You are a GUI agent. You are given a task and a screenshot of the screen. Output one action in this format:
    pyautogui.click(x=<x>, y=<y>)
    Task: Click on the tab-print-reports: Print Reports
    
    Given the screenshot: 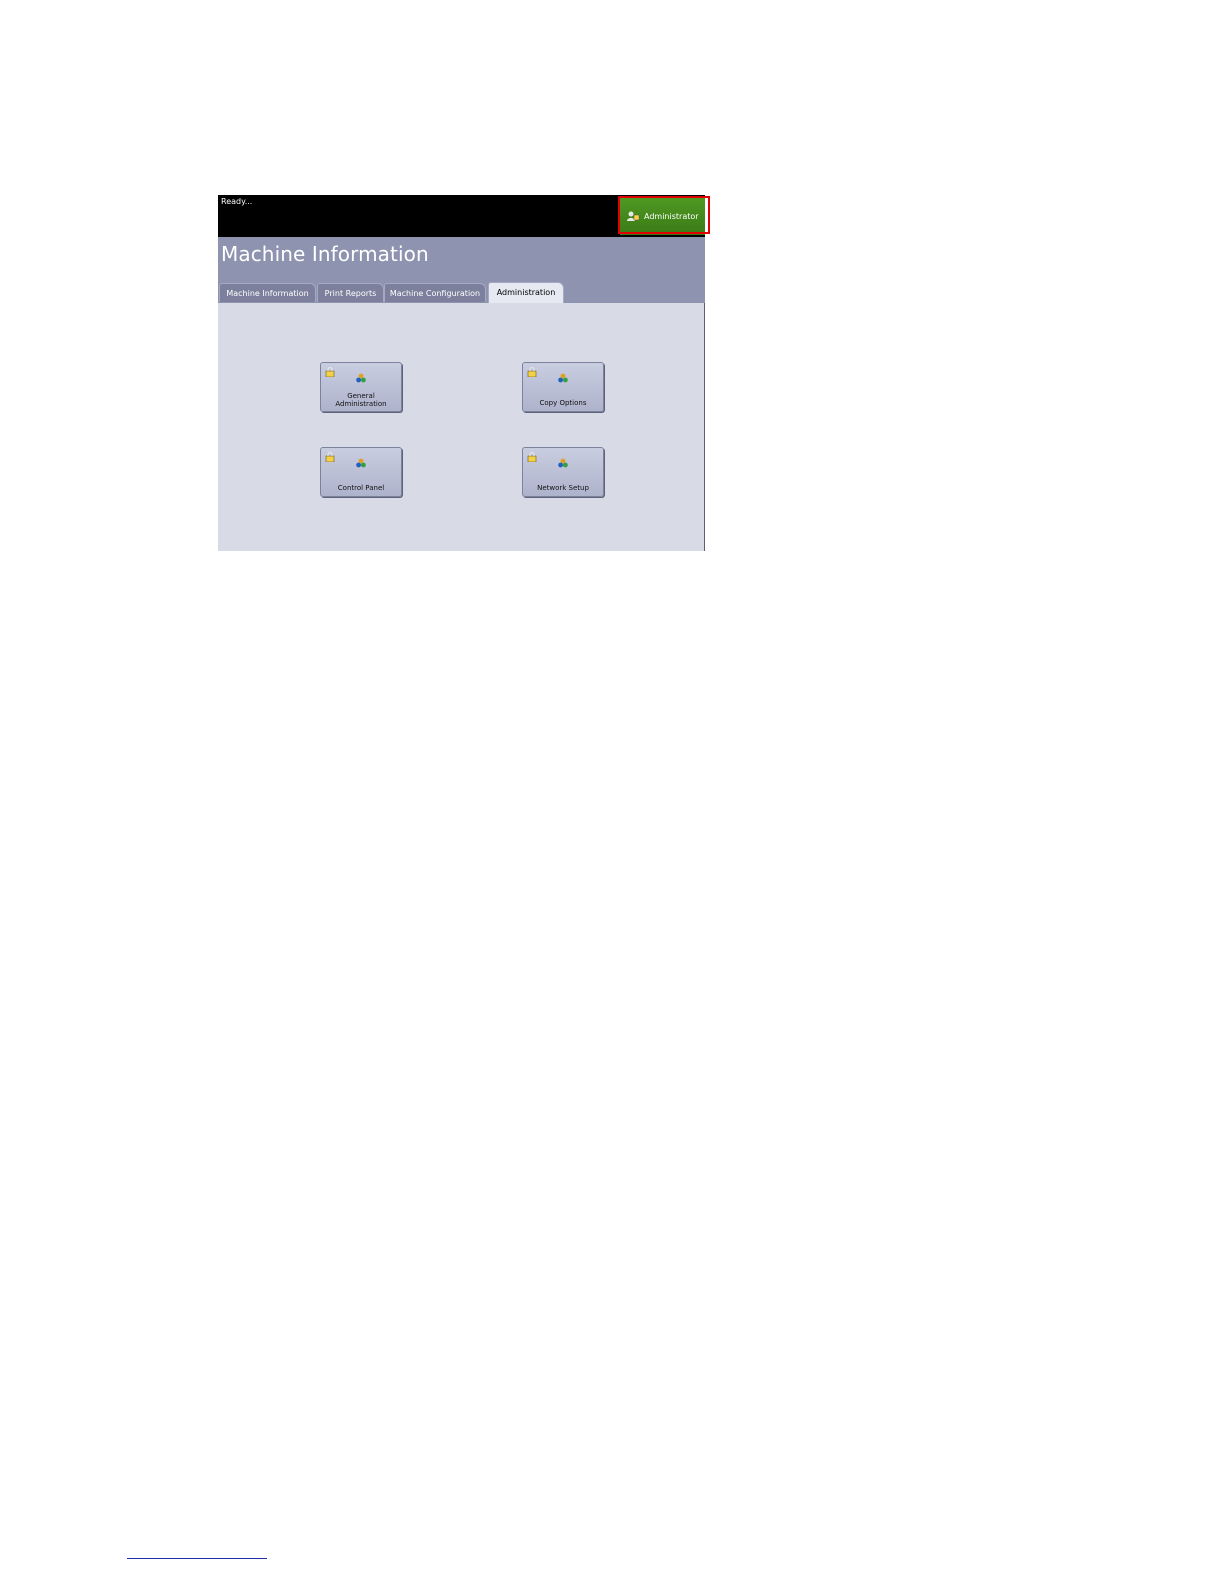 What is the action you would take?
    pyautogui.click(x=350, y=292)
    